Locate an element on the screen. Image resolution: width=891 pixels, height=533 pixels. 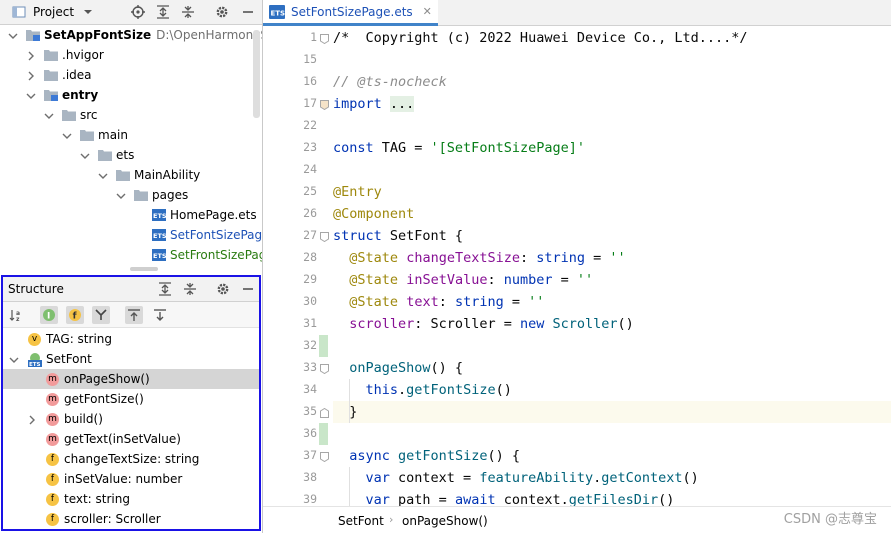
code-line: this.getFontSize() is located at coordinates (612, 390).